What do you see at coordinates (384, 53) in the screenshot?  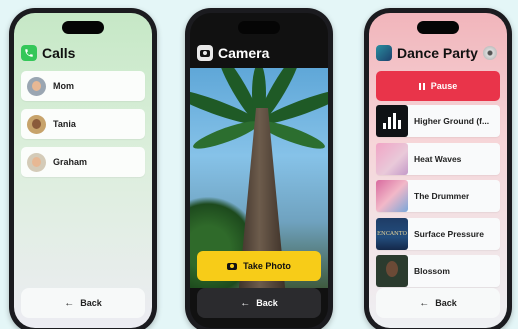 I see `playlist-icon` at bounding box center [384, 53].